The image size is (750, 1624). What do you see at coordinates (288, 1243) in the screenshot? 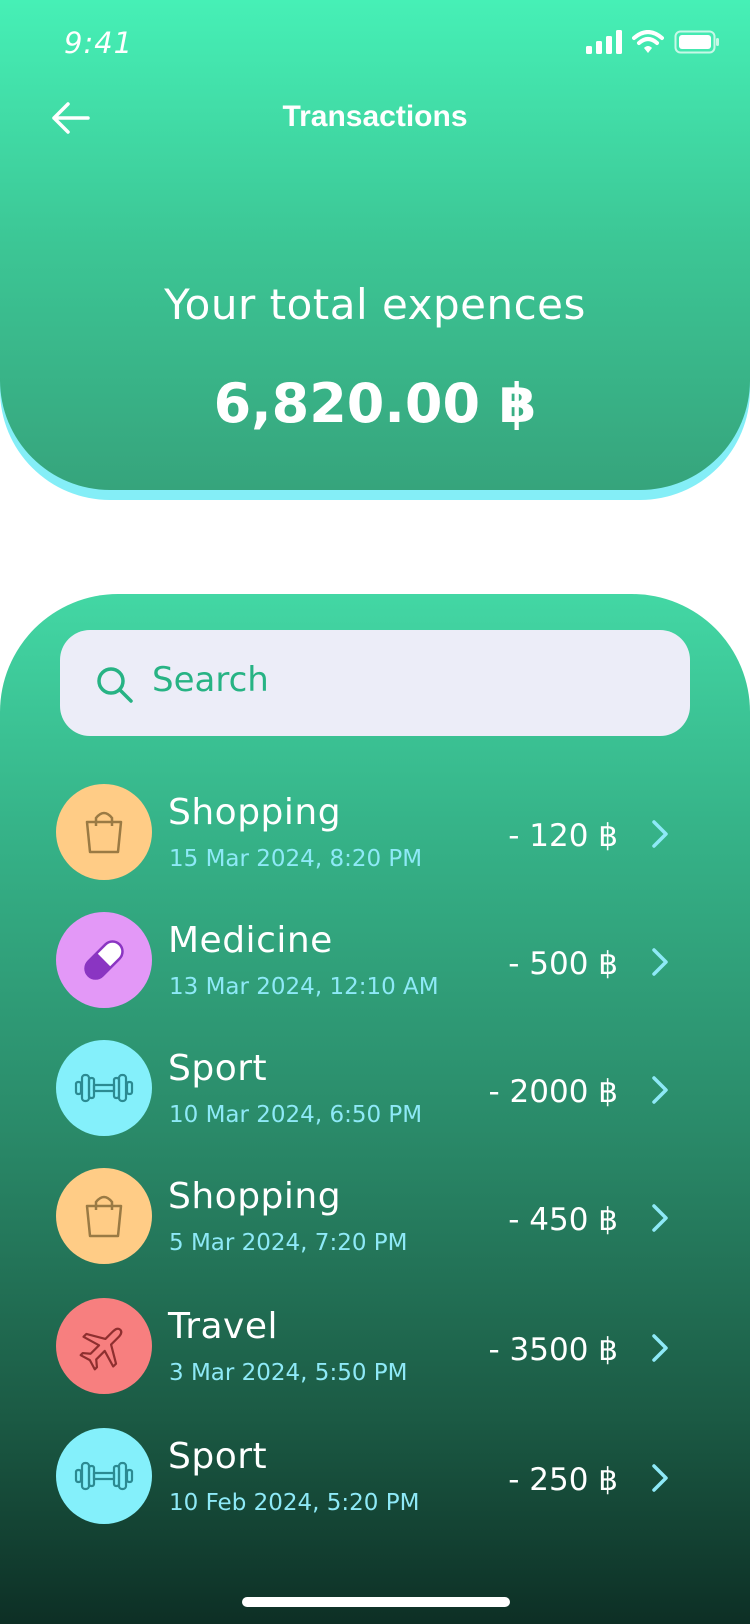
I see `transaction-date: 5 Mar 2024, 7:20 PM` at bounding box center [288, 1243].